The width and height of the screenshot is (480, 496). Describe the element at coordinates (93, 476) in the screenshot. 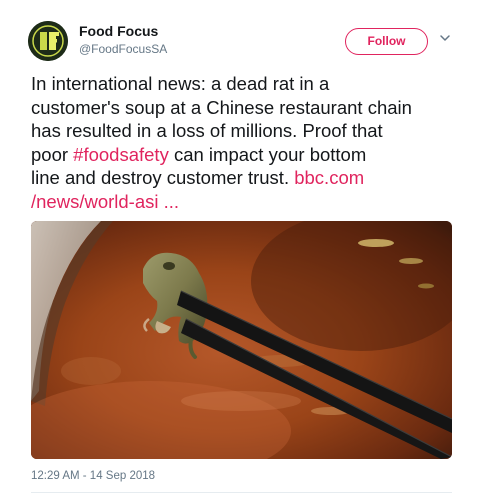

I see `tweet-timestamp: 12:29 AM - 14 Sep 2018` at that location.